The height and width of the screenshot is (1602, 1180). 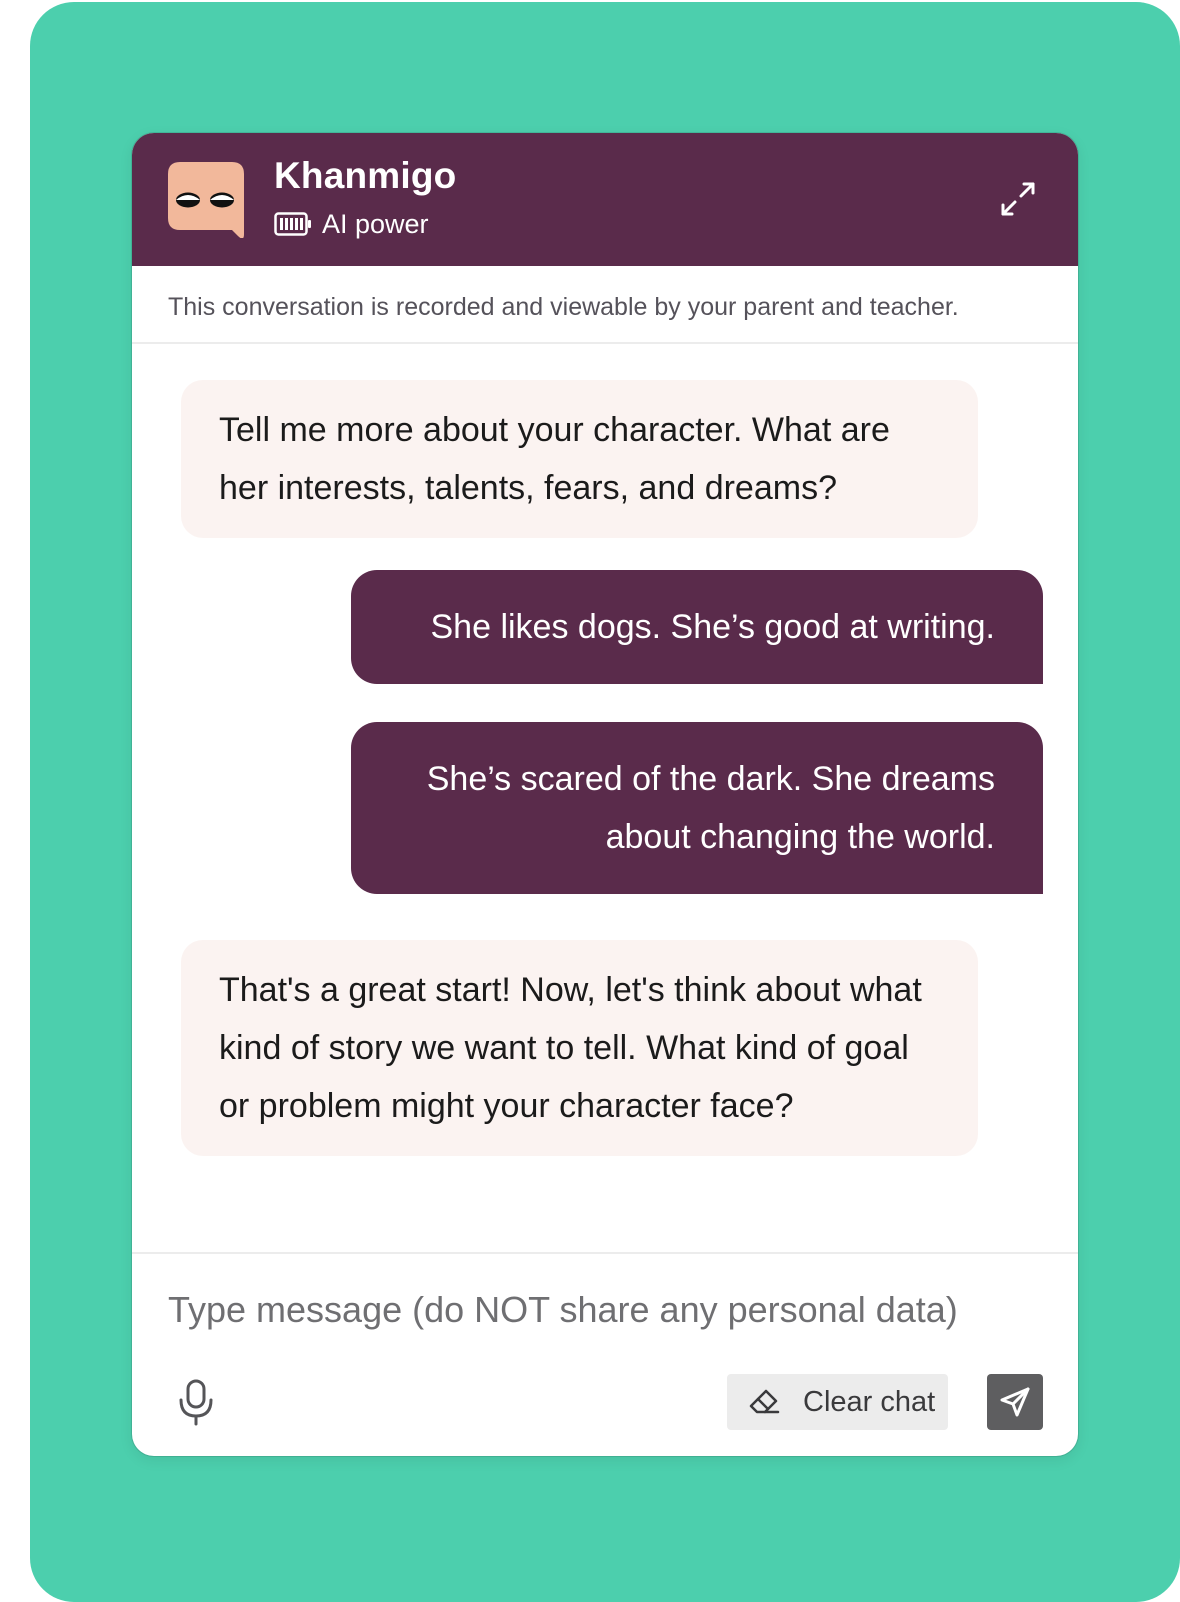 I want to click on send-icon, so click(x=1015, y=1402).